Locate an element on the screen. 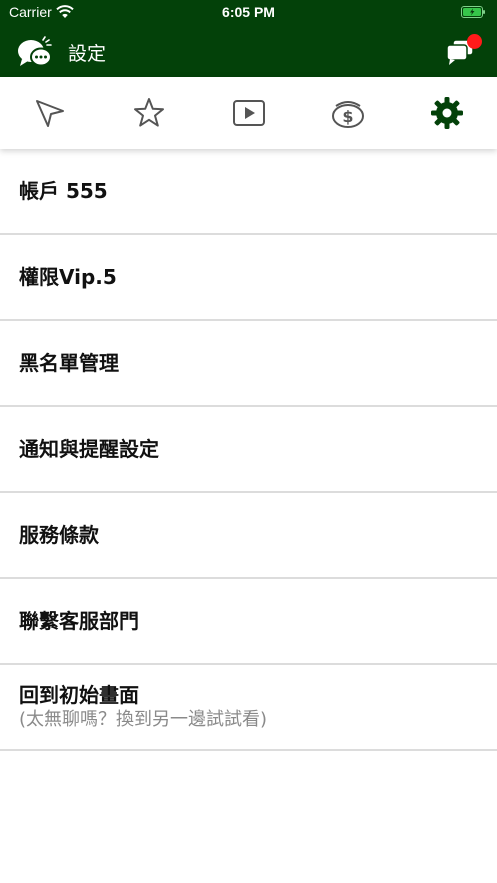  menu-item-account: 帳戶 555 is located at coordinates (248, 192).